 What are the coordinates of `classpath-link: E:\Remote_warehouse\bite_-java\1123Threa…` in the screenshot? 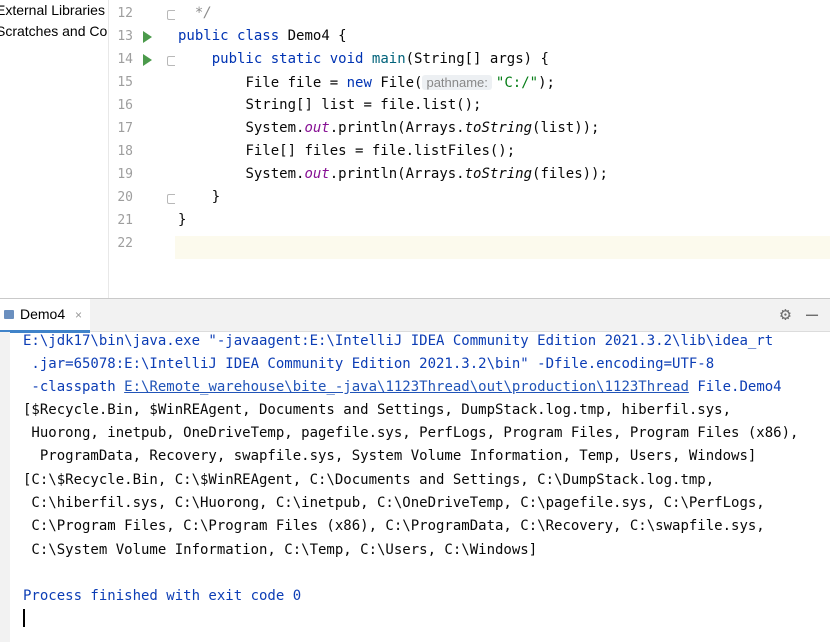 It's located at (406, 387).